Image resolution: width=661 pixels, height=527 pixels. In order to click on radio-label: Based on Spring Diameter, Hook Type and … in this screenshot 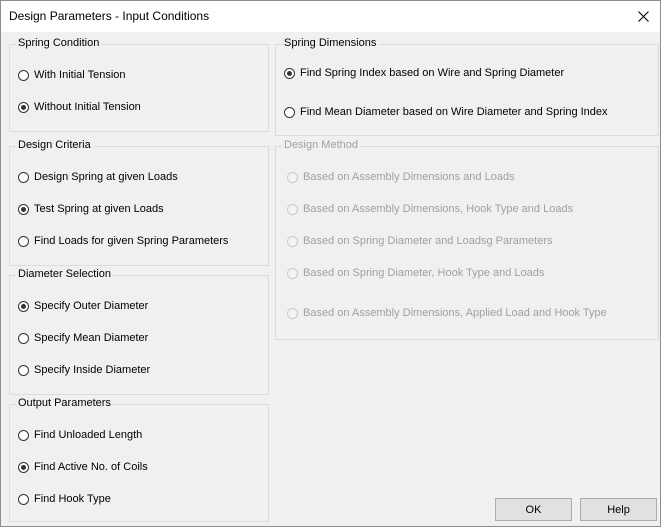, I will do `click(424, 273)`.